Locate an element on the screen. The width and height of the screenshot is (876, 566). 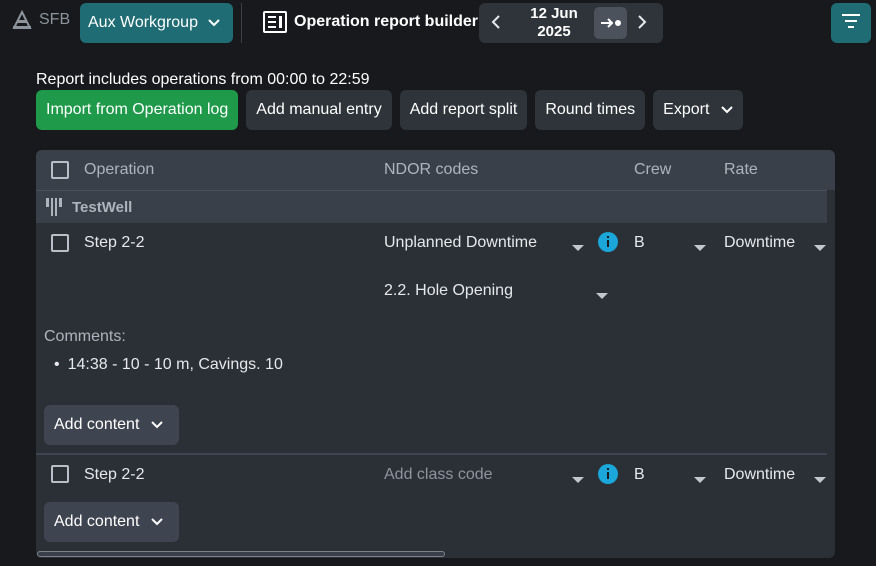
filter-button is located at coordinates (851, 23).